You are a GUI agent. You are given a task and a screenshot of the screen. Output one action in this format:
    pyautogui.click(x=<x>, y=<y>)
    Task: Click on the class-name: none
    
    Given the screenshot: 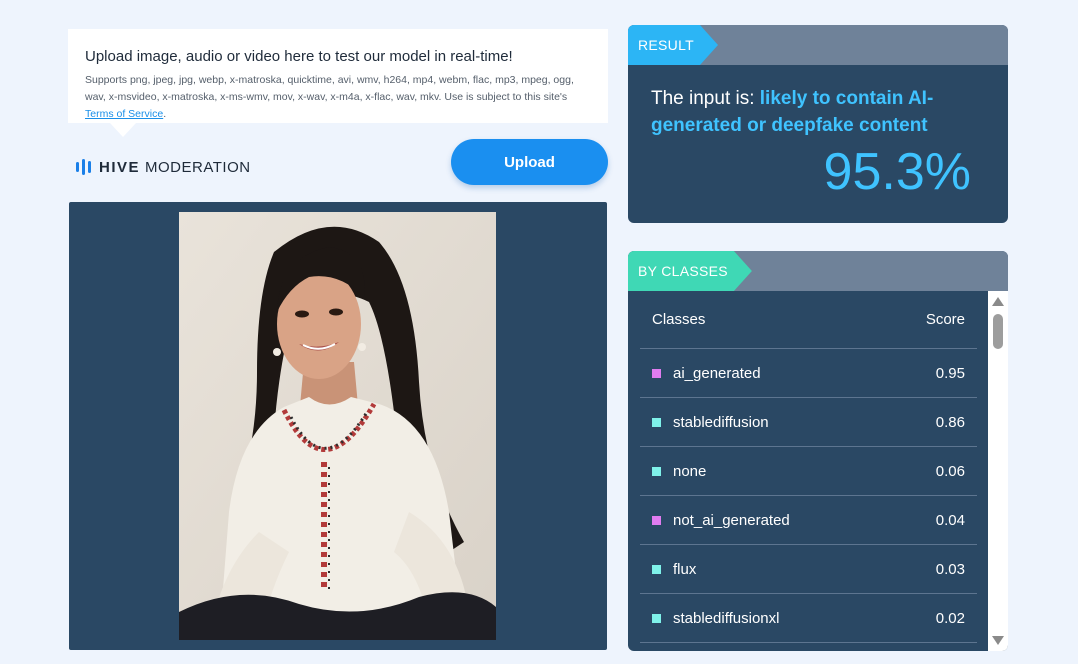 What is the action you would take?
    pyautogui.click(x=690, y=471)
    